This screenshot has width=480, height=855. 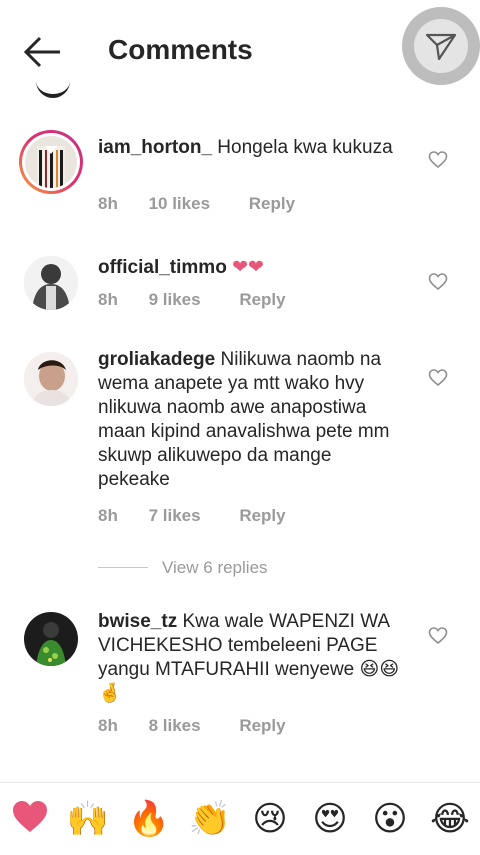 I want to click on share-button, so click(x=441, y=46).